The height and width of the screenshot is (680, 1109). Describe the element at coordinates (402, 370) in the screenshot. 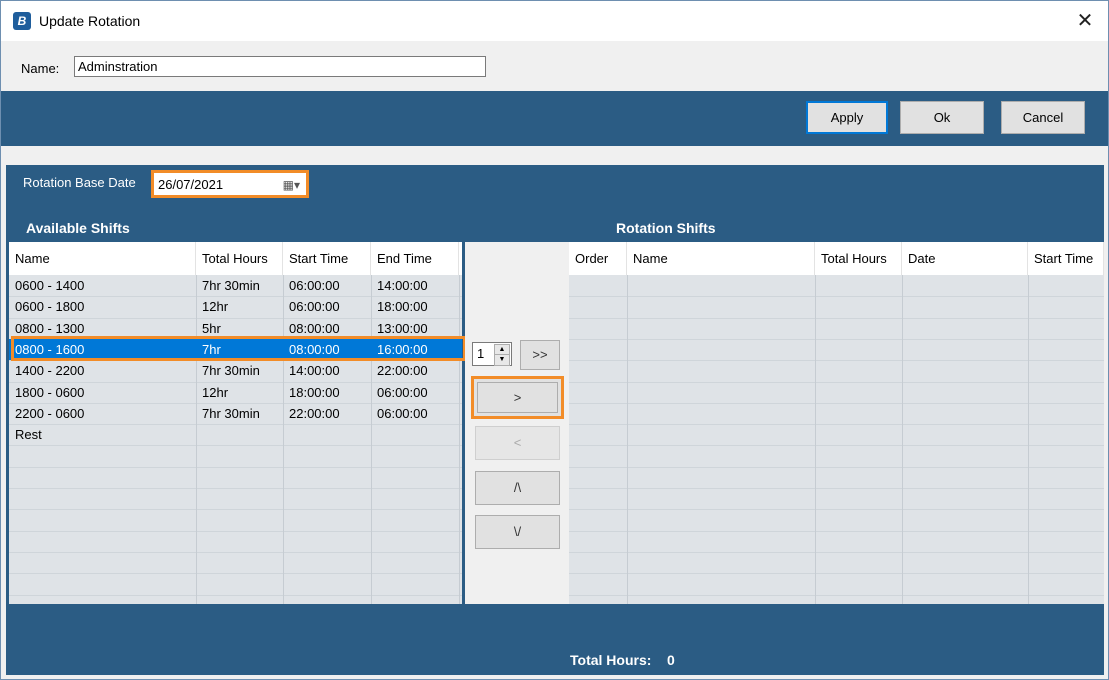

I see `cell-end-time: 22:00:00` at that location.